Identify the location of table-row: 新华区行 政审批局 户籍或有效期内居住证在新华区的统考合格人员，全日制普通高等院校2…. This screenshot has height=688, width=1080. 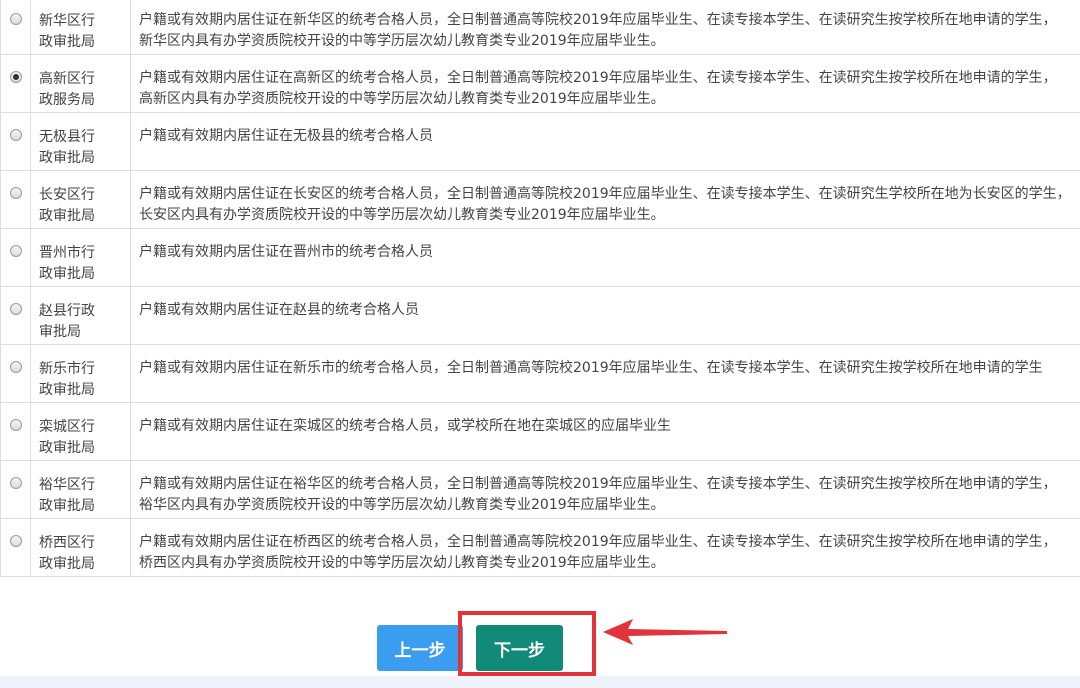
(540, 27).